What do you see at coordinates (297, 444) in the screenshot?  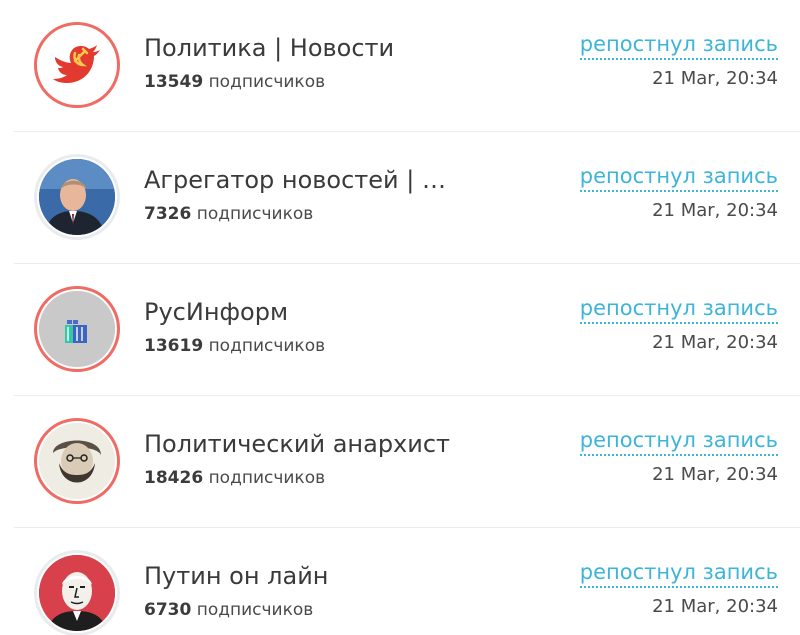 I see `group-name: Политический анархист` at bounding box center [297, 444].